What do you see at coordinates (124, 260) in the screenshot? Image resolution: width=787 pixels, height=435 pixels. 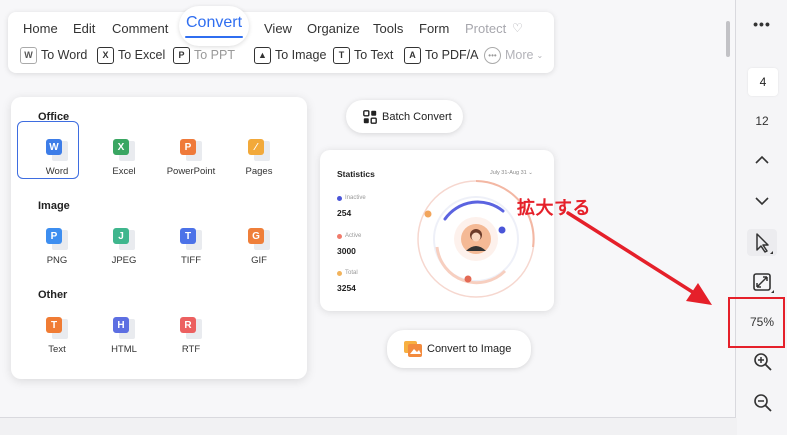 I see `format-label: JPEG` at bounding box center [124, 260].